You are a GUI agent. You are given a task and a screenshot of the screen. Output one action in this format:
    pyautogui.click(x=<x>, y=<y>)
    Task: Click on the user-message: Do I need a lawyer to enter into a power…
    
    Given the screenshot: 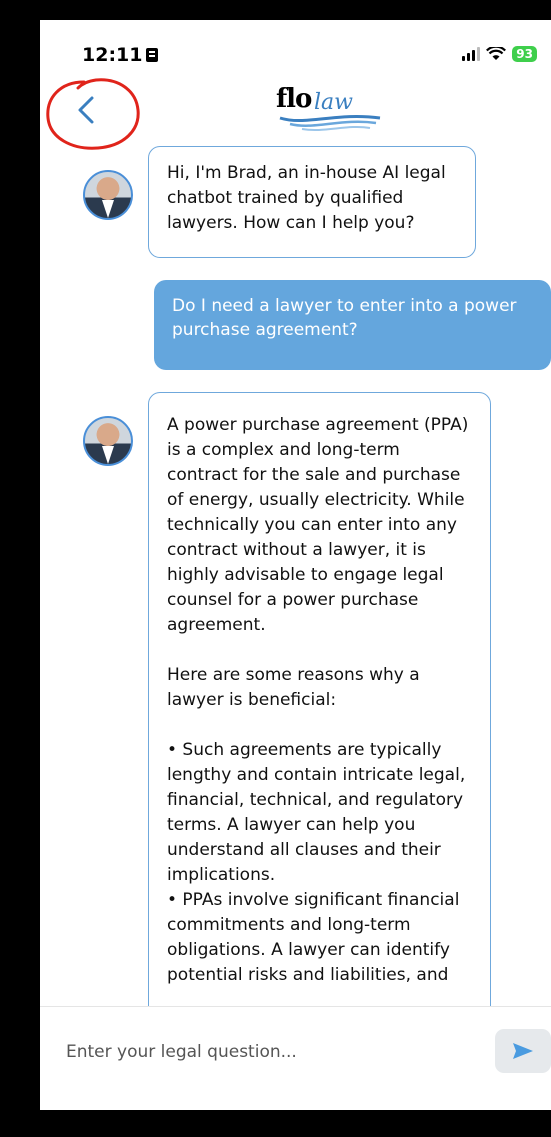 What is the action you would take?
    pyautogui.click(x=352, y=325)
    